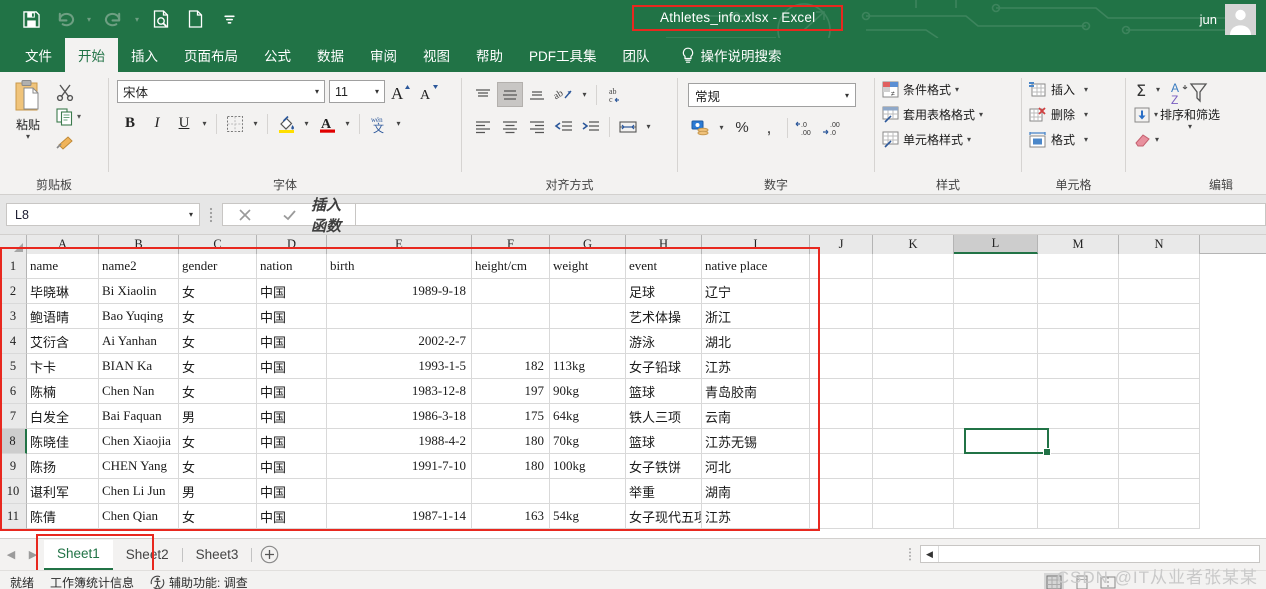 The image size is (1266, 589). Describe the element at coordinates (841, 466) in the screenshot. I see `cell-J9` at that location.